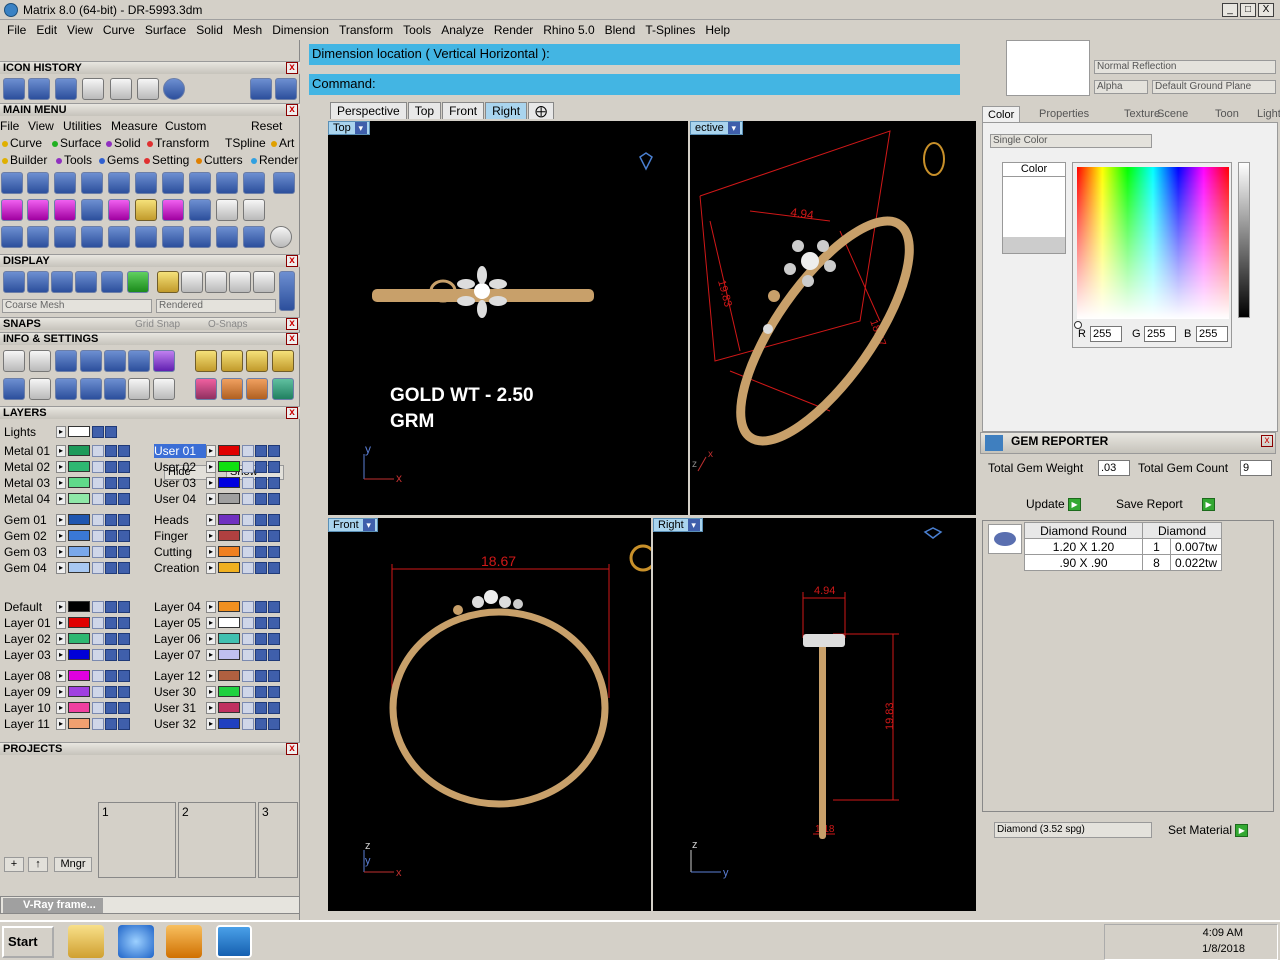 This screenshot has height=960, width=1280. Describe the element at coordinates (200, 237) in the screenshot. I see `mirror-tool-icon` at that location.